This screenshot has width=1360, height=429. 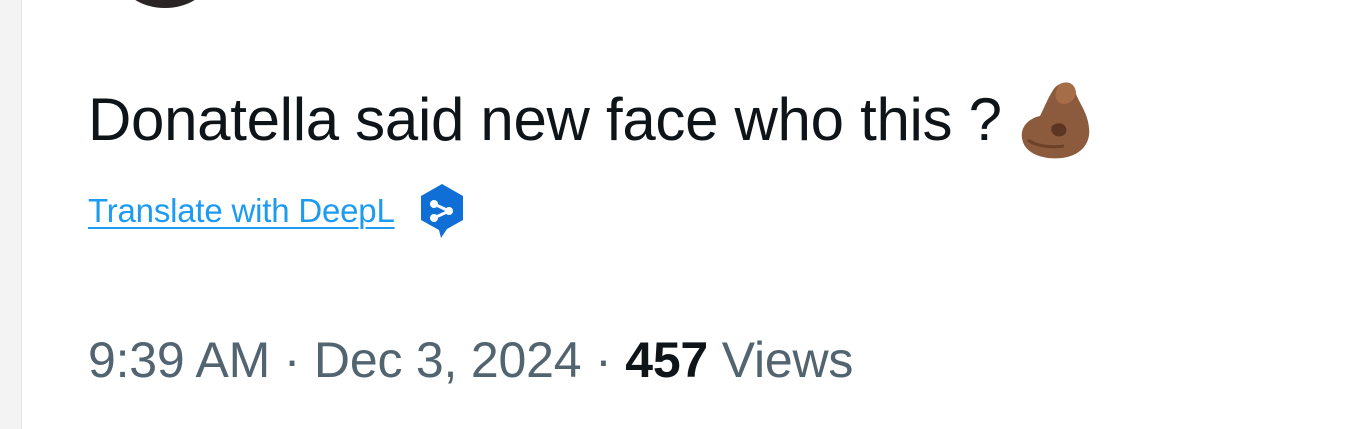 I want to click on views-count: 457, so click(x=667, y=360).